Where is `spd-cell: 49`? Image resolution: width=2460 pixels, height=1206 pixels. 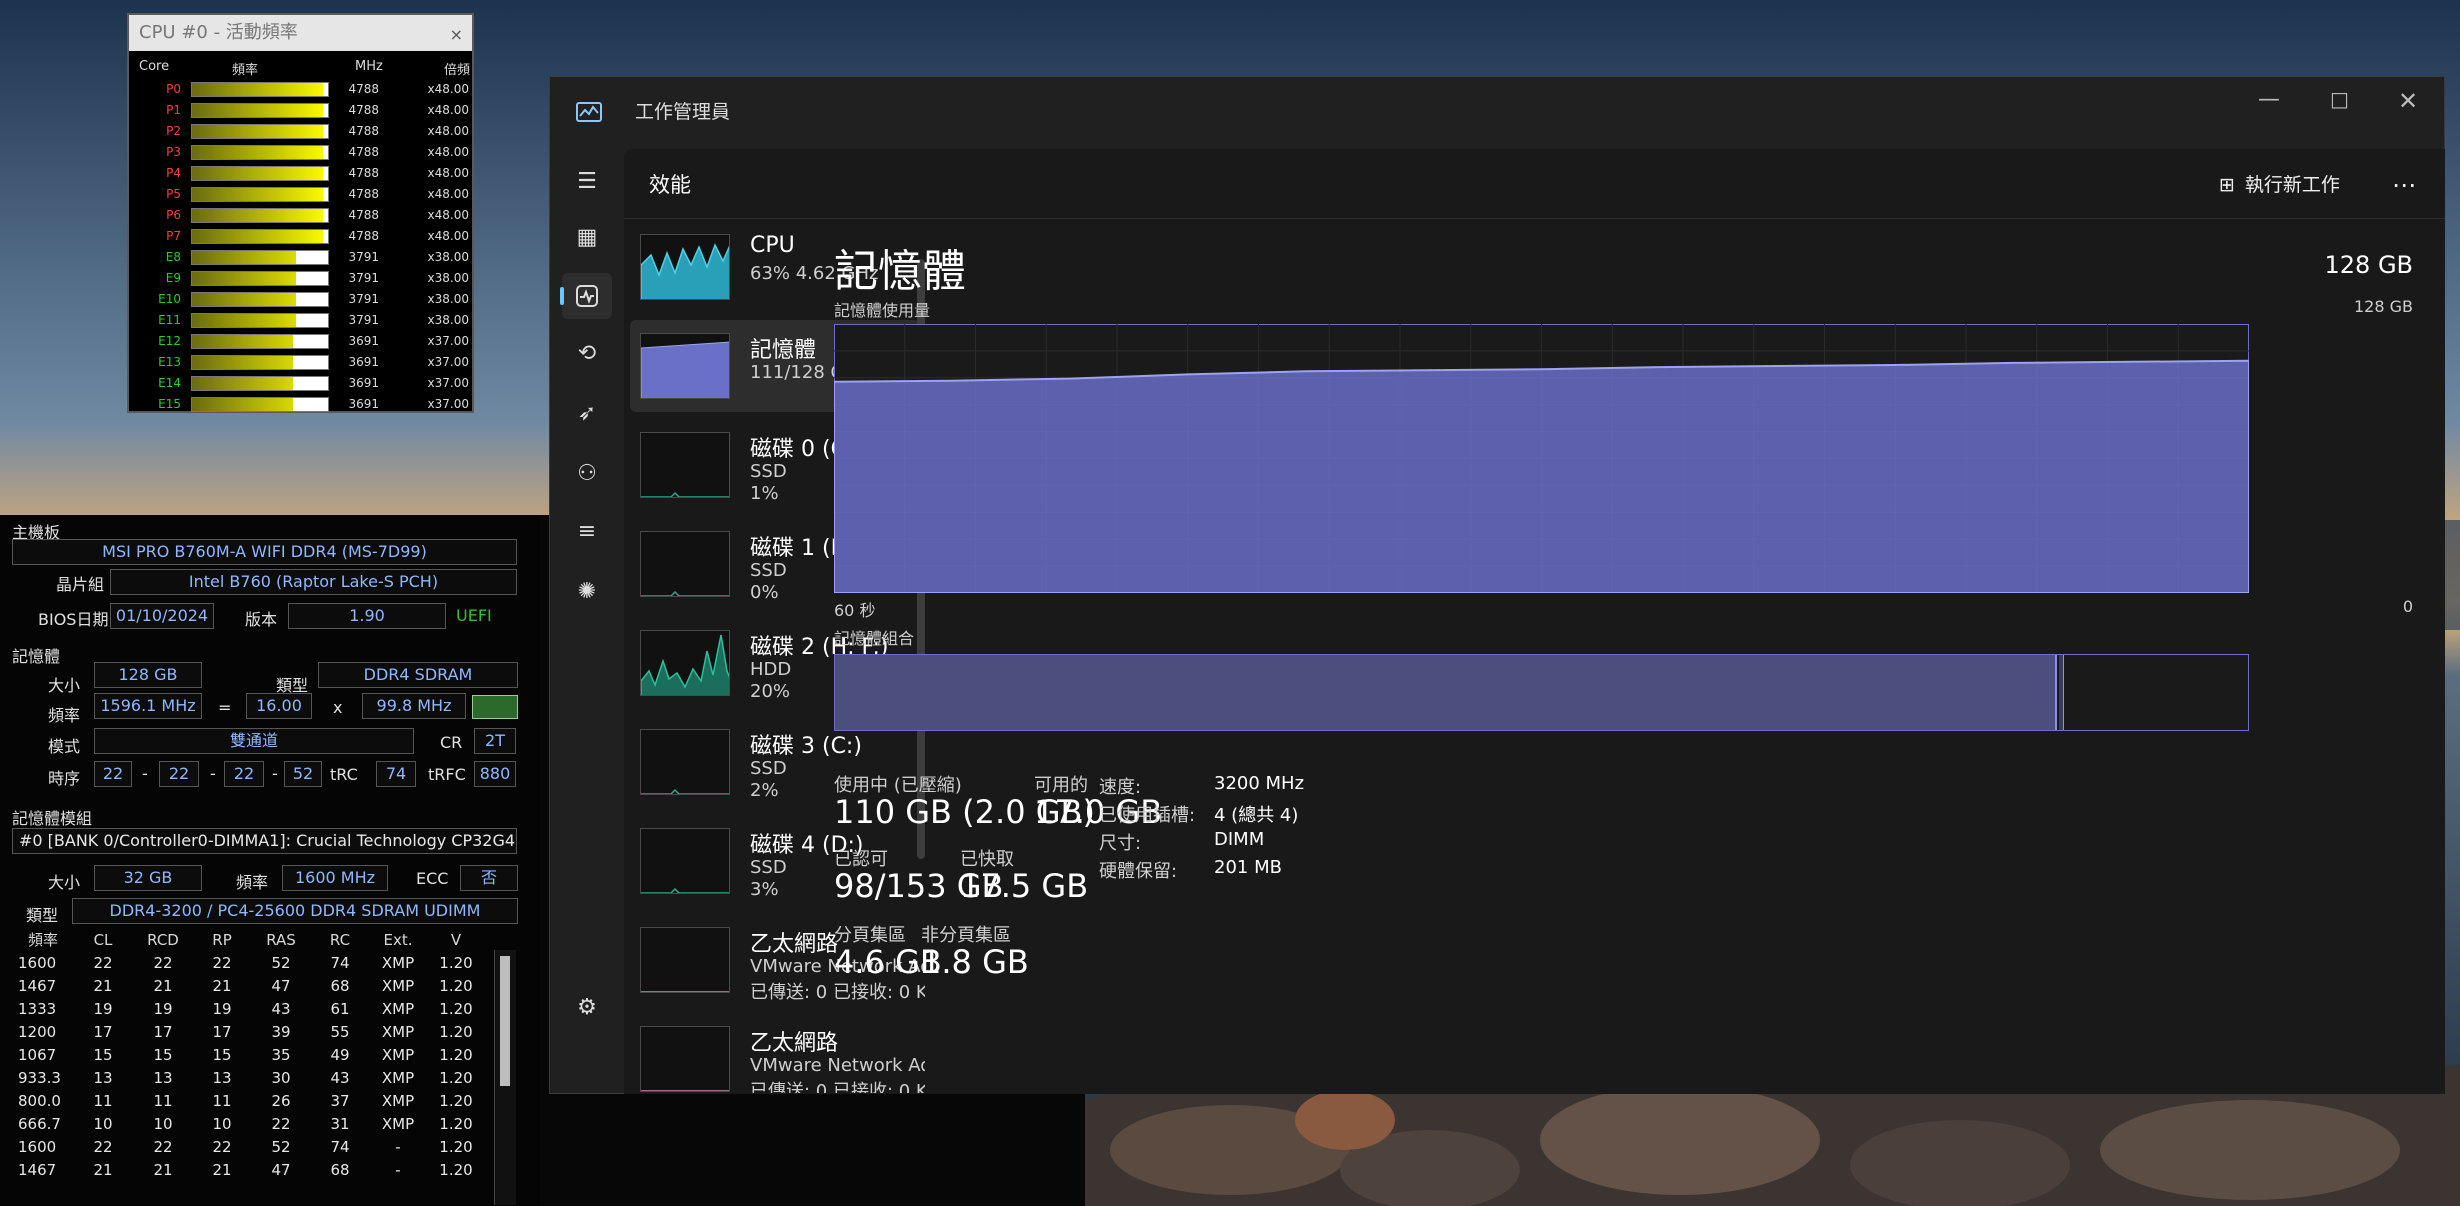
spd-cell: 49 is located at coordinates (340, 1054).